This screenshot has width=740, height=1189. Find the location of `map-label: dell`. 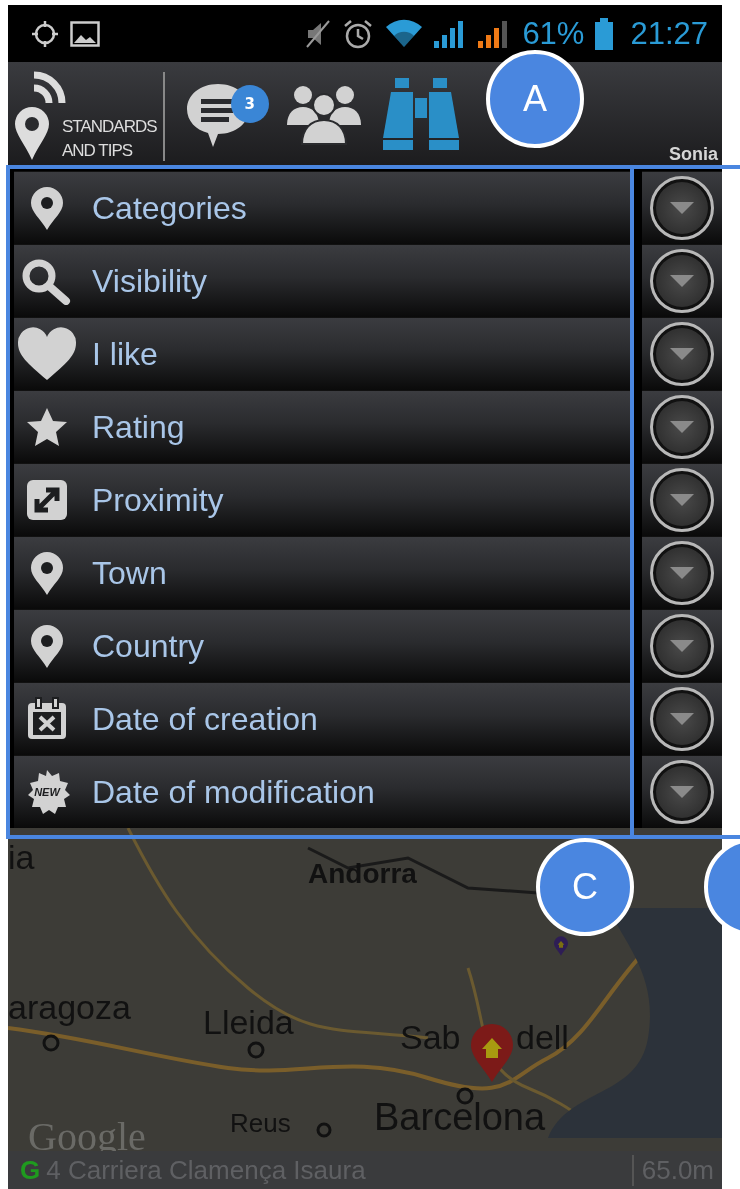

map-label: dell is located at coordinates (542, 1037).